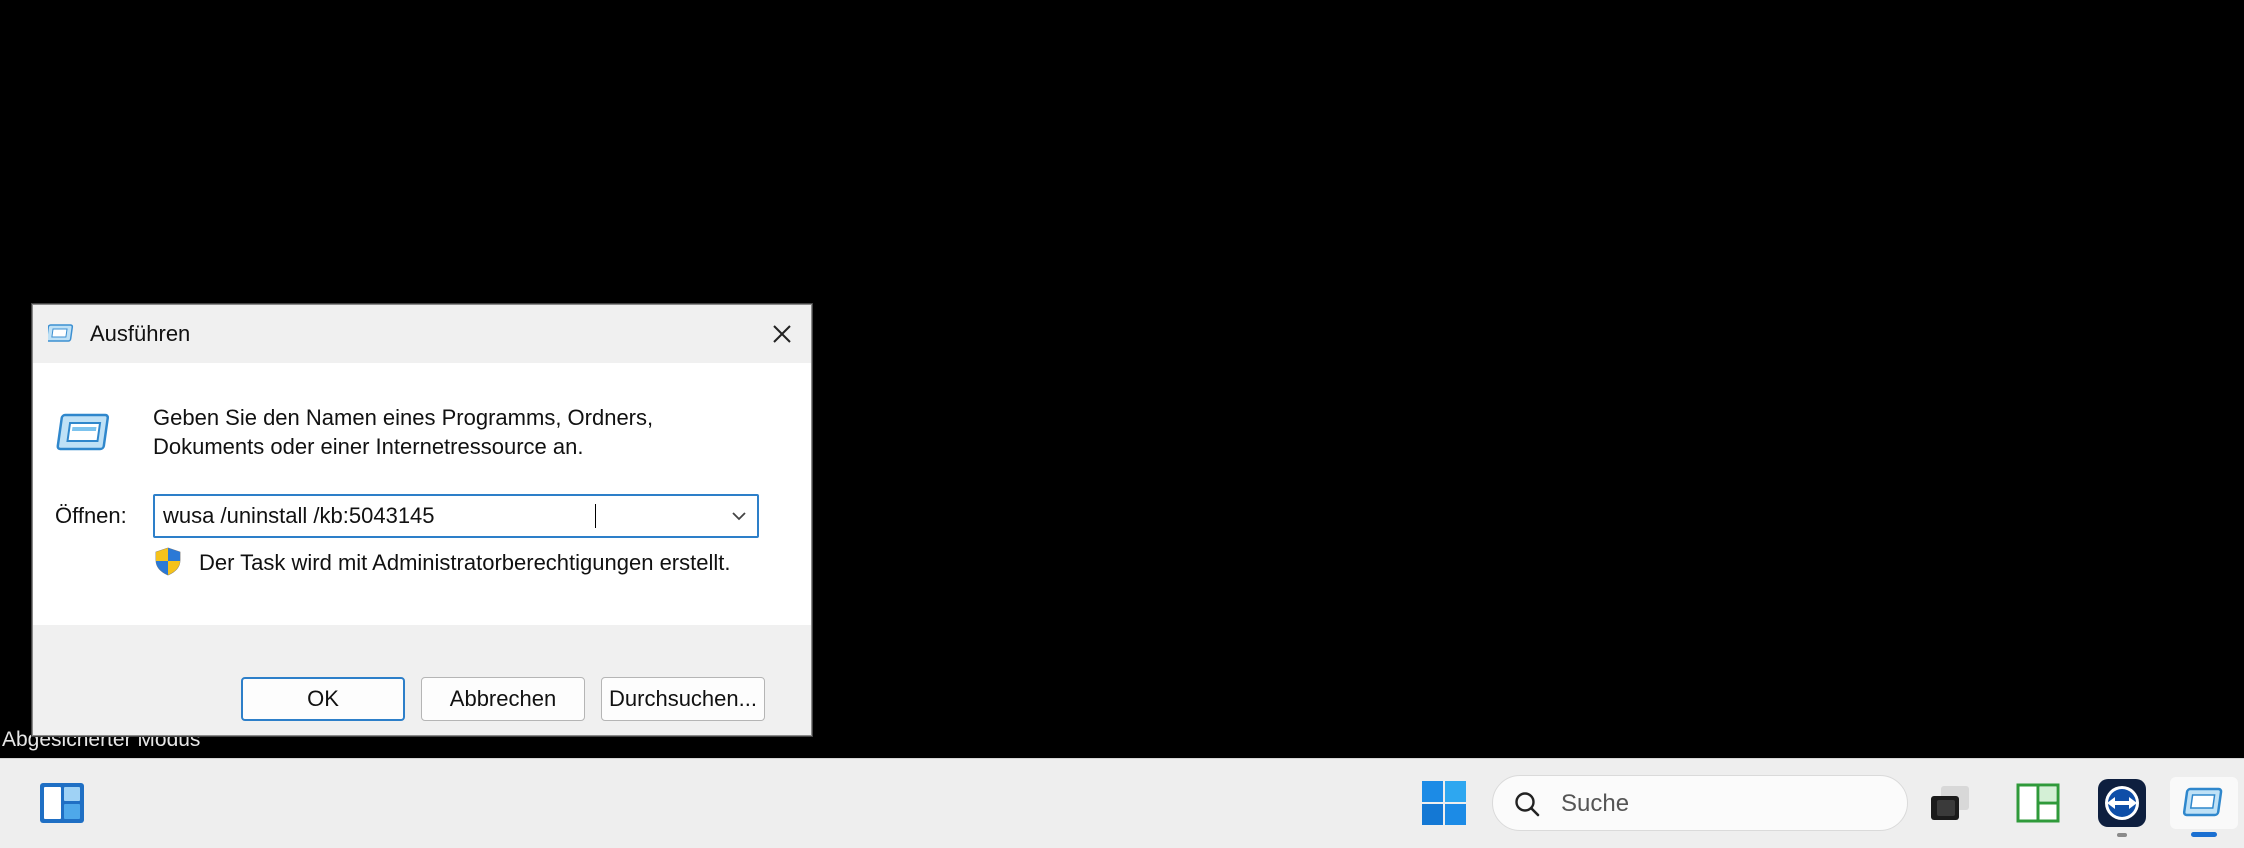 The height and width of the screenshot is (848, 2244). I want to click on close-button, so click(782, 334).